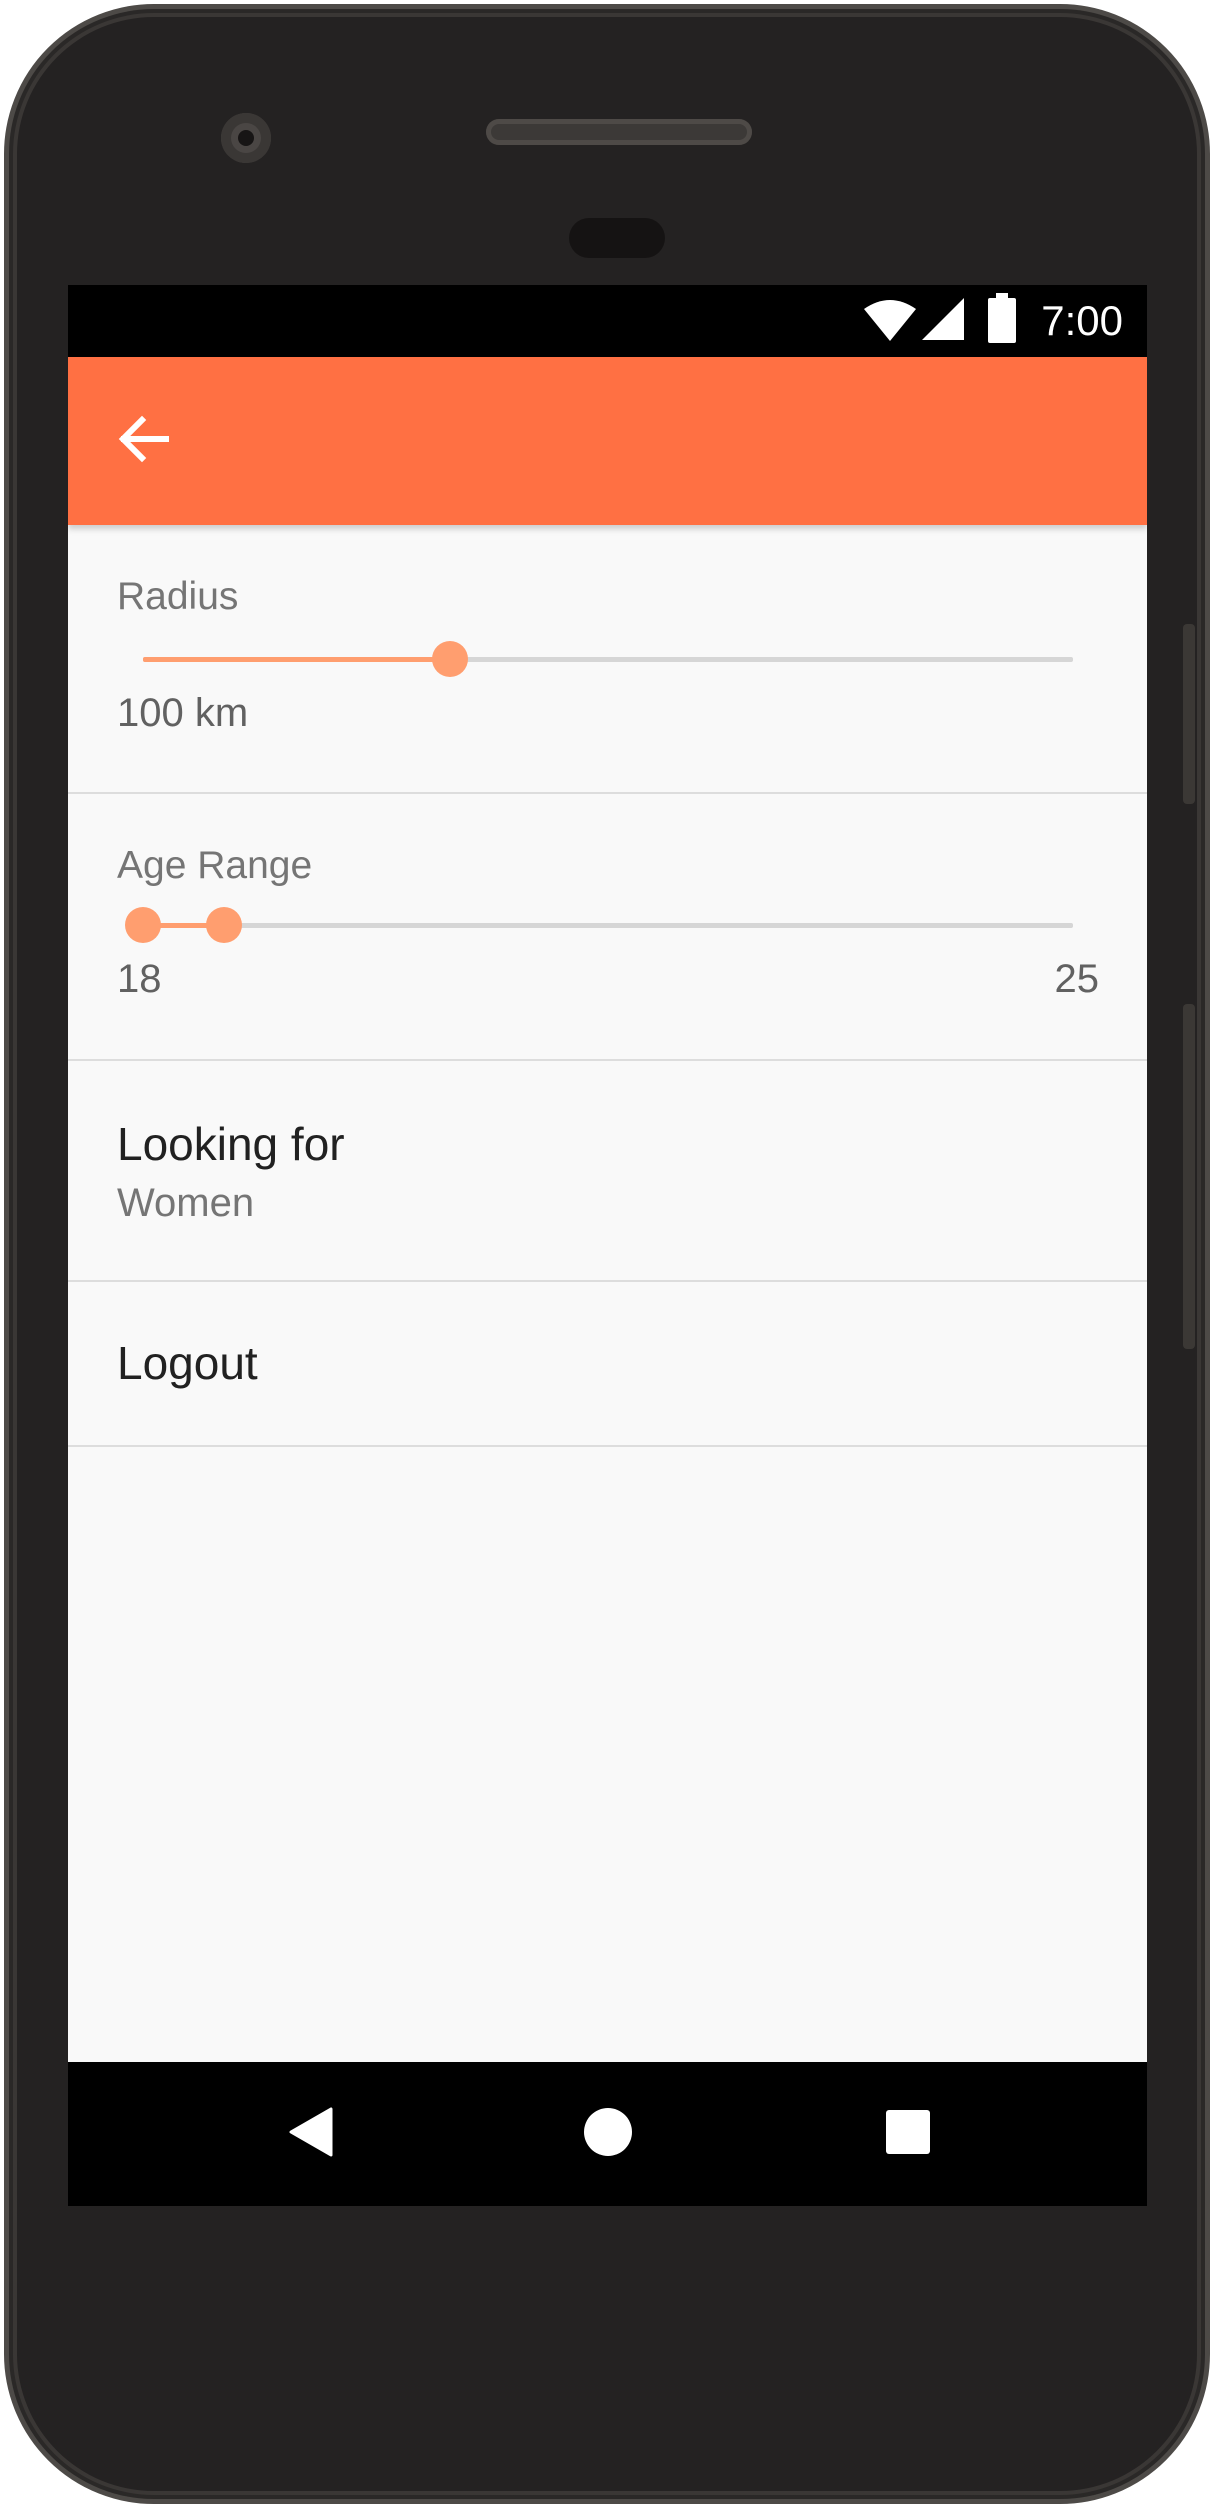  I want to click on front-camera, so click(246, 138).